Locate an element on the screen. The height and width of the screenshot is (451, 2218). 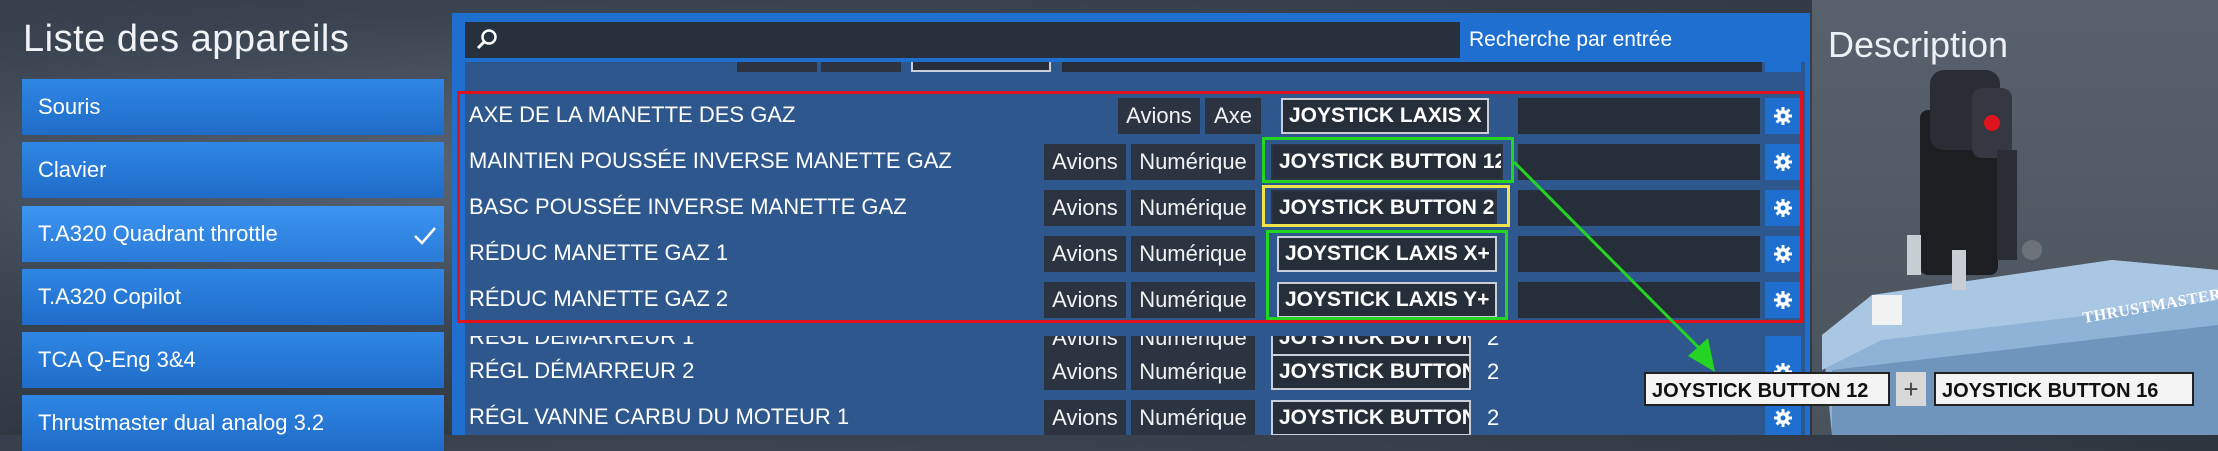
device-item-souris: Souris is located at coordinates (233, 107).